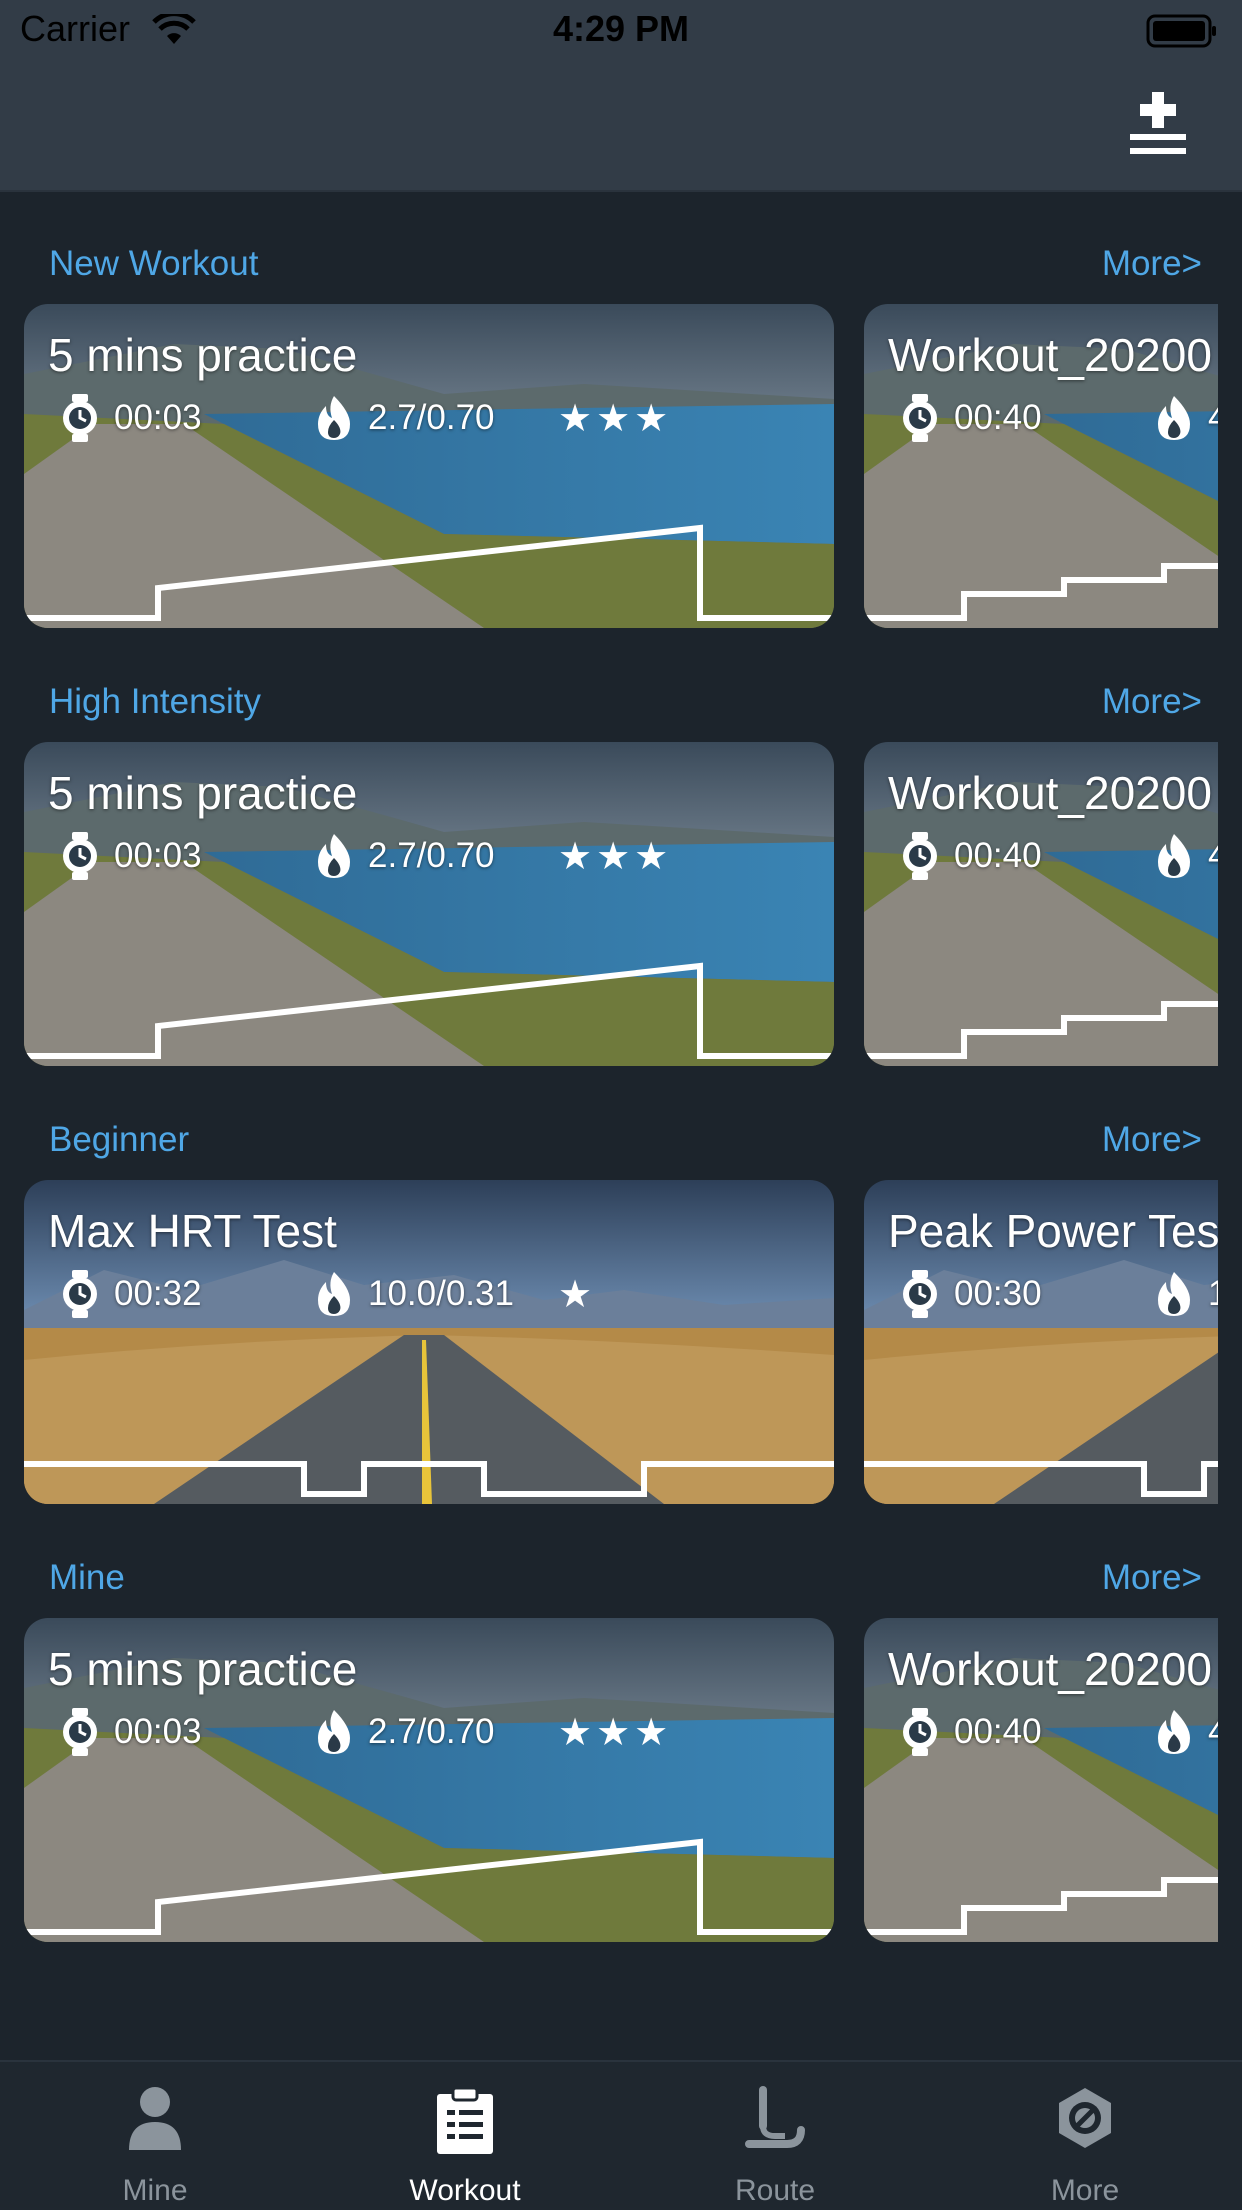  I want to click on section-title: Mine, so click(87, 1577).